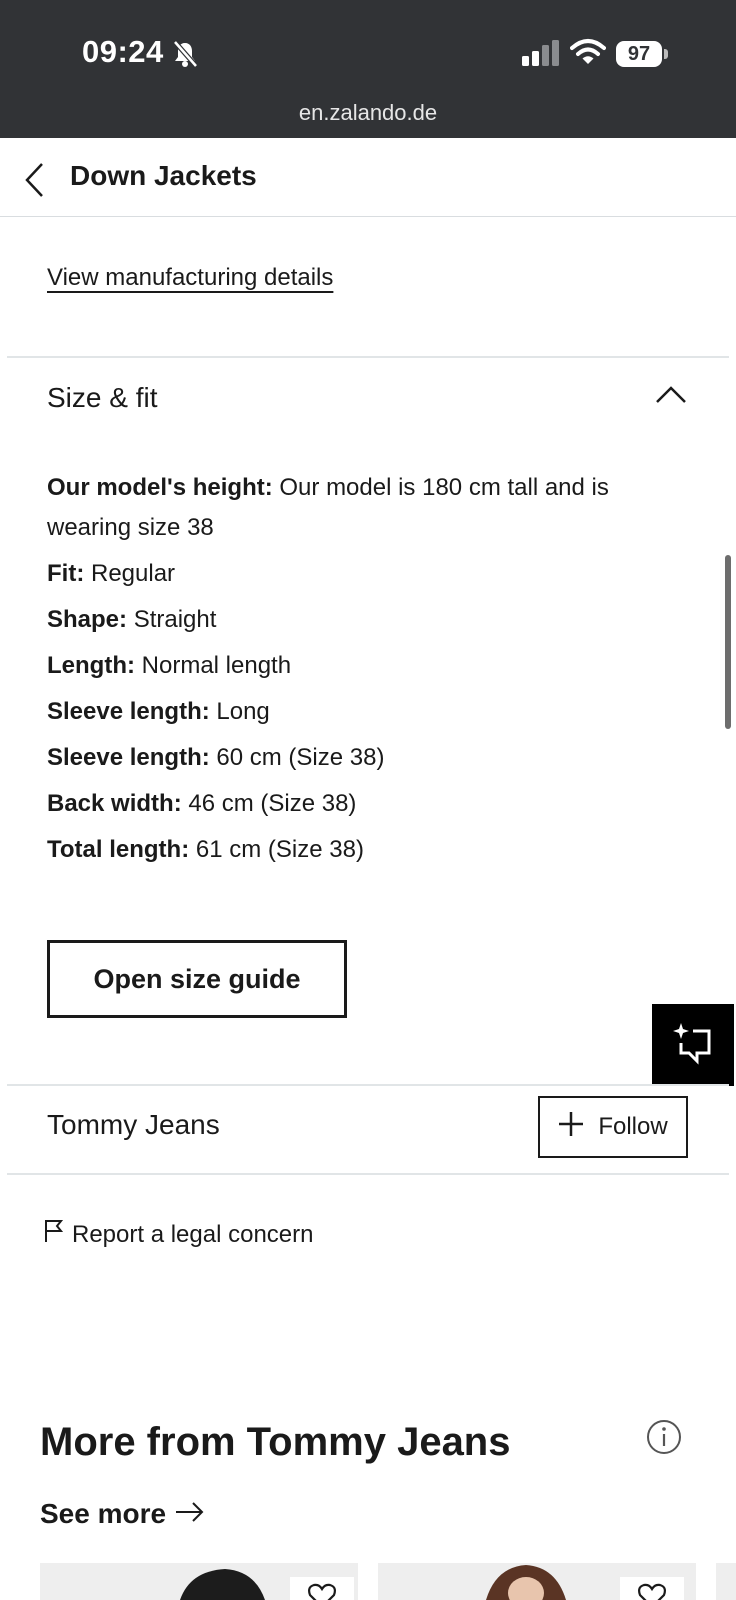 Image resolution: width=736 pixels, height=1600 pixels. I want to click on nav-bar: Down Jackets, so click(368, 177).